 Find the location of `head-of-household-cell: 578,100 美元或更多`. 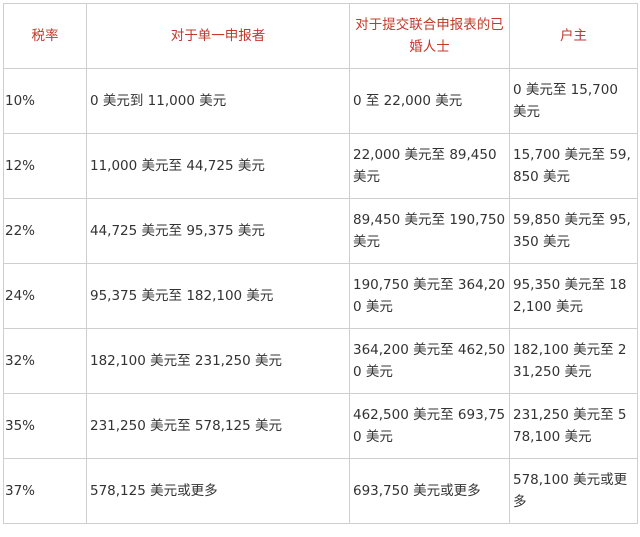

head-of-household-cell: 578,100 美元或更多 is located at coordinates (573, 491).